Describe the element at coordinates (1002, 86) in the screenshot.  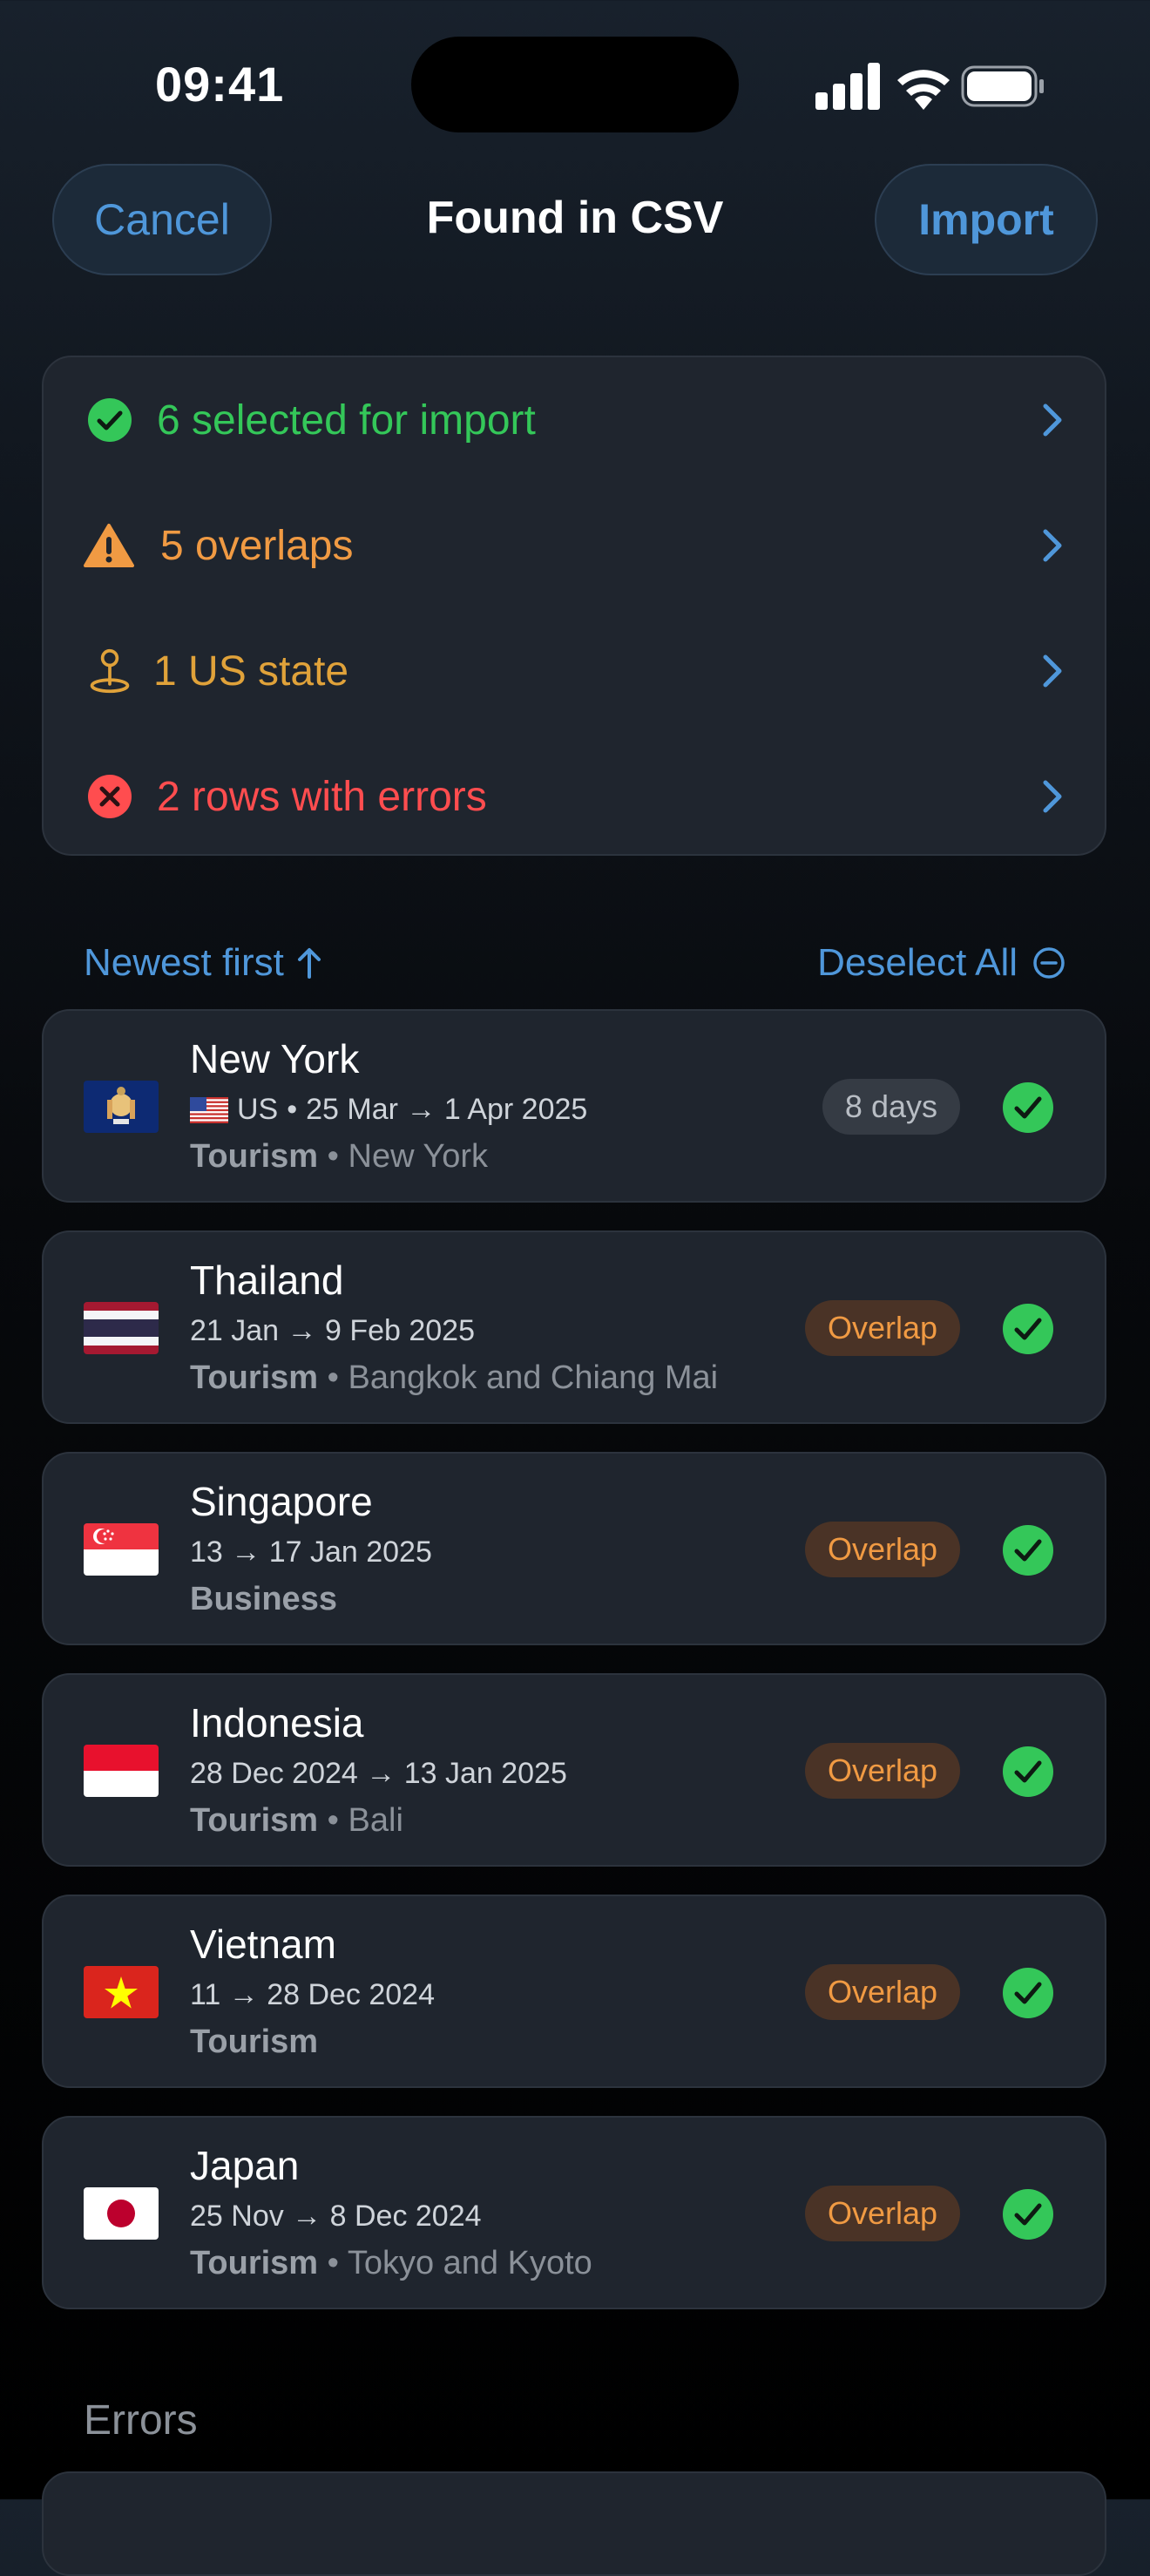
I see `battery-icon` at that location.